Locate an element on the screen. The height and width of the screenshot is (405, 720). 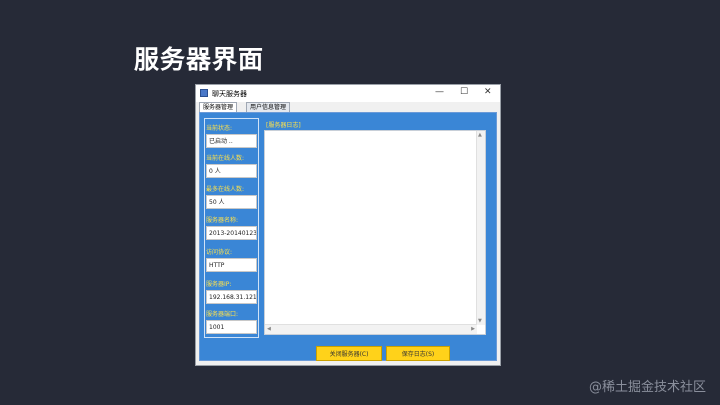
field-value-protocol: HTTP is located at coordinates (231, 265).